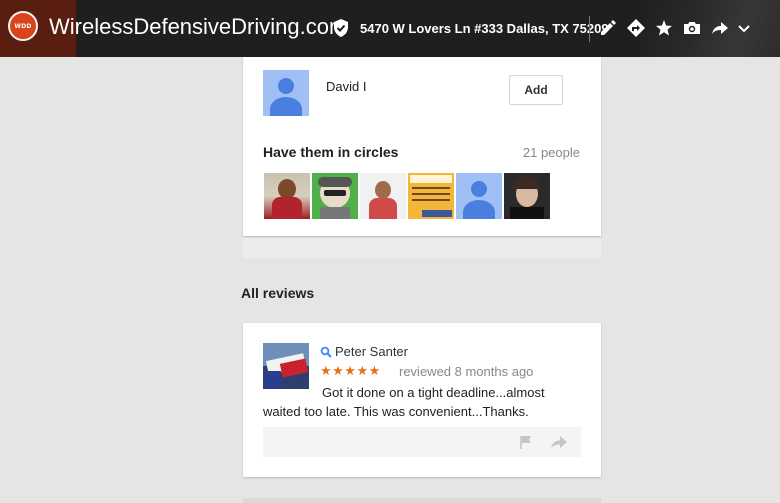 The image size is (780, 503). I want to click on search-icon, so click(326, 352).